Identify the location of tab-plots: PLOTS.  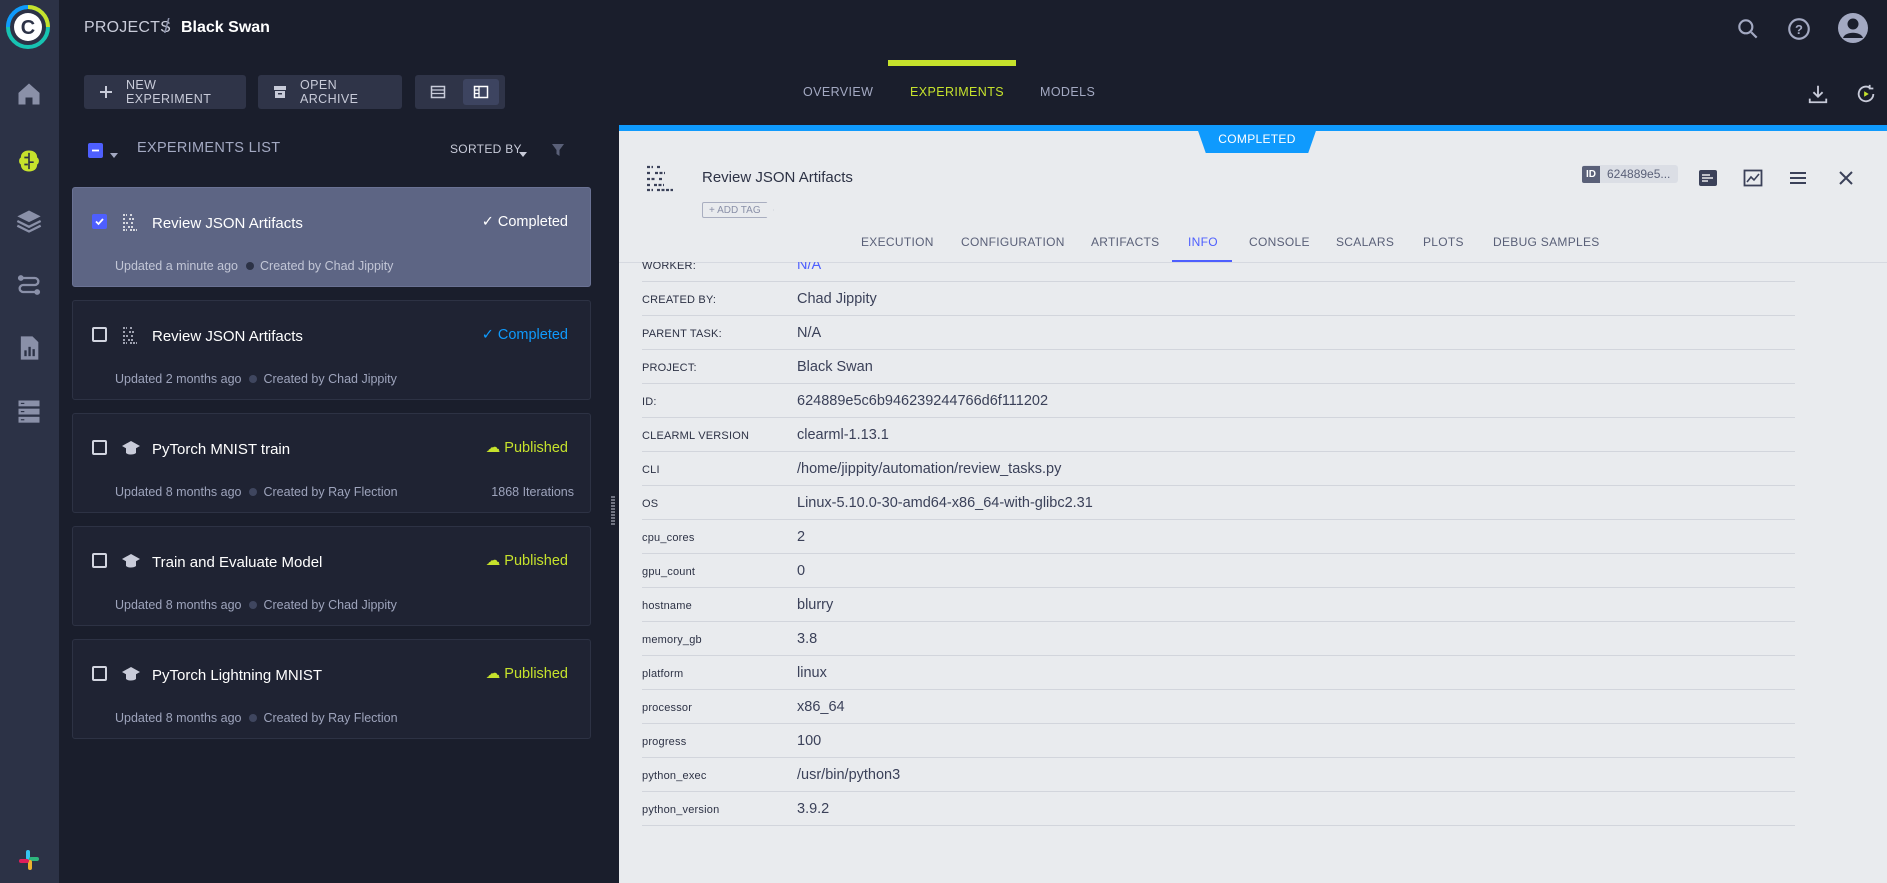
(1443, 242).